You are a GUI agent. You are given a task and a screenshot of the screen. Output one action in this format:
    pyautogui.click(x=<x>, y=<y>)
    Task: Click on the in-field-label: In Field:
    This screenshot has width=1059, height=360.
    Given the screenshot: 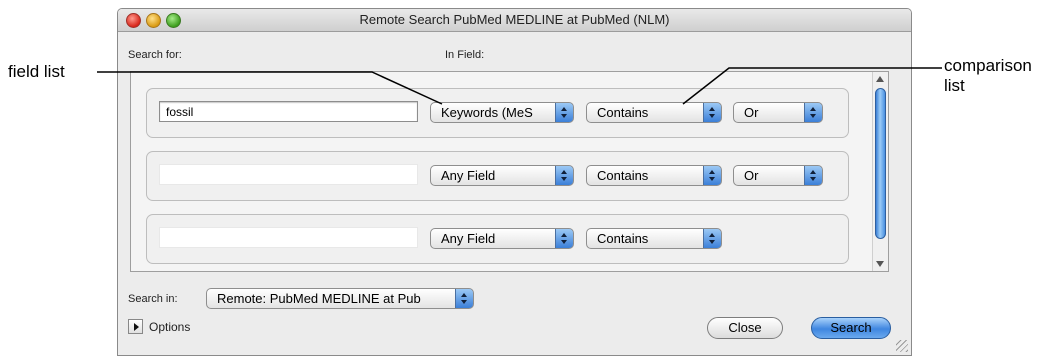 What is the action you would take?
    pyautogui.click(x=465, y=55)
    